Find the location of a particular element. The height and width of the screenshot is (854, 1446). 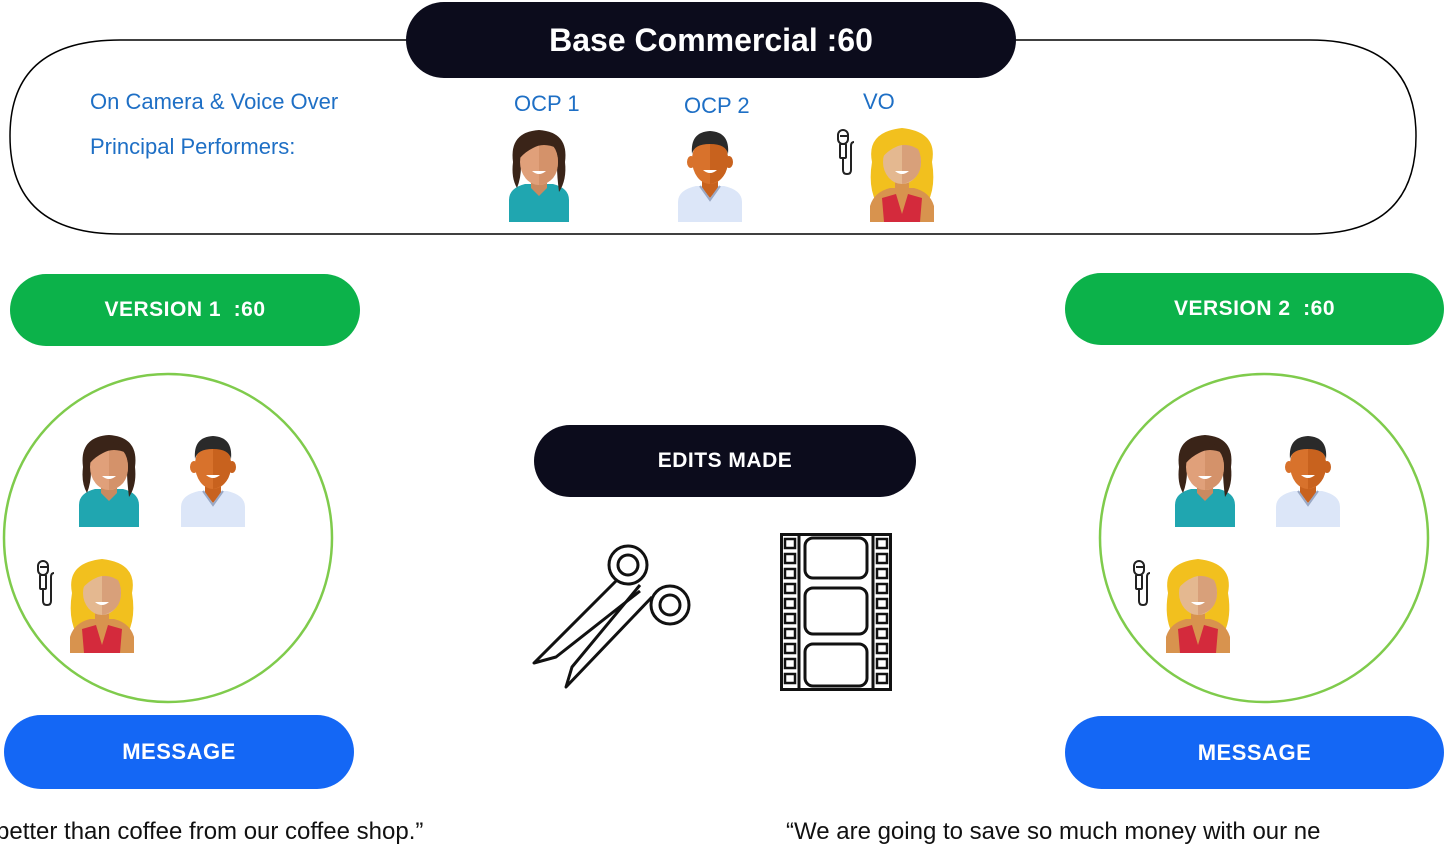

edits-made-badge: EDITS MADE is located at coordinates (725, 461).